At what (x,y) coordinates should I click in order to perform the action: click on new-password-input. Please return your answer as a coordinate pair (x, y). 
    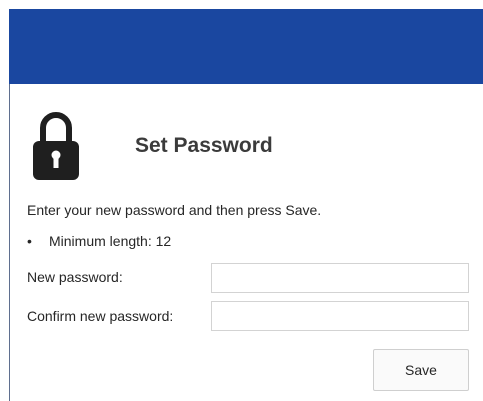
    Looking at the image, I should click on (340, 278).